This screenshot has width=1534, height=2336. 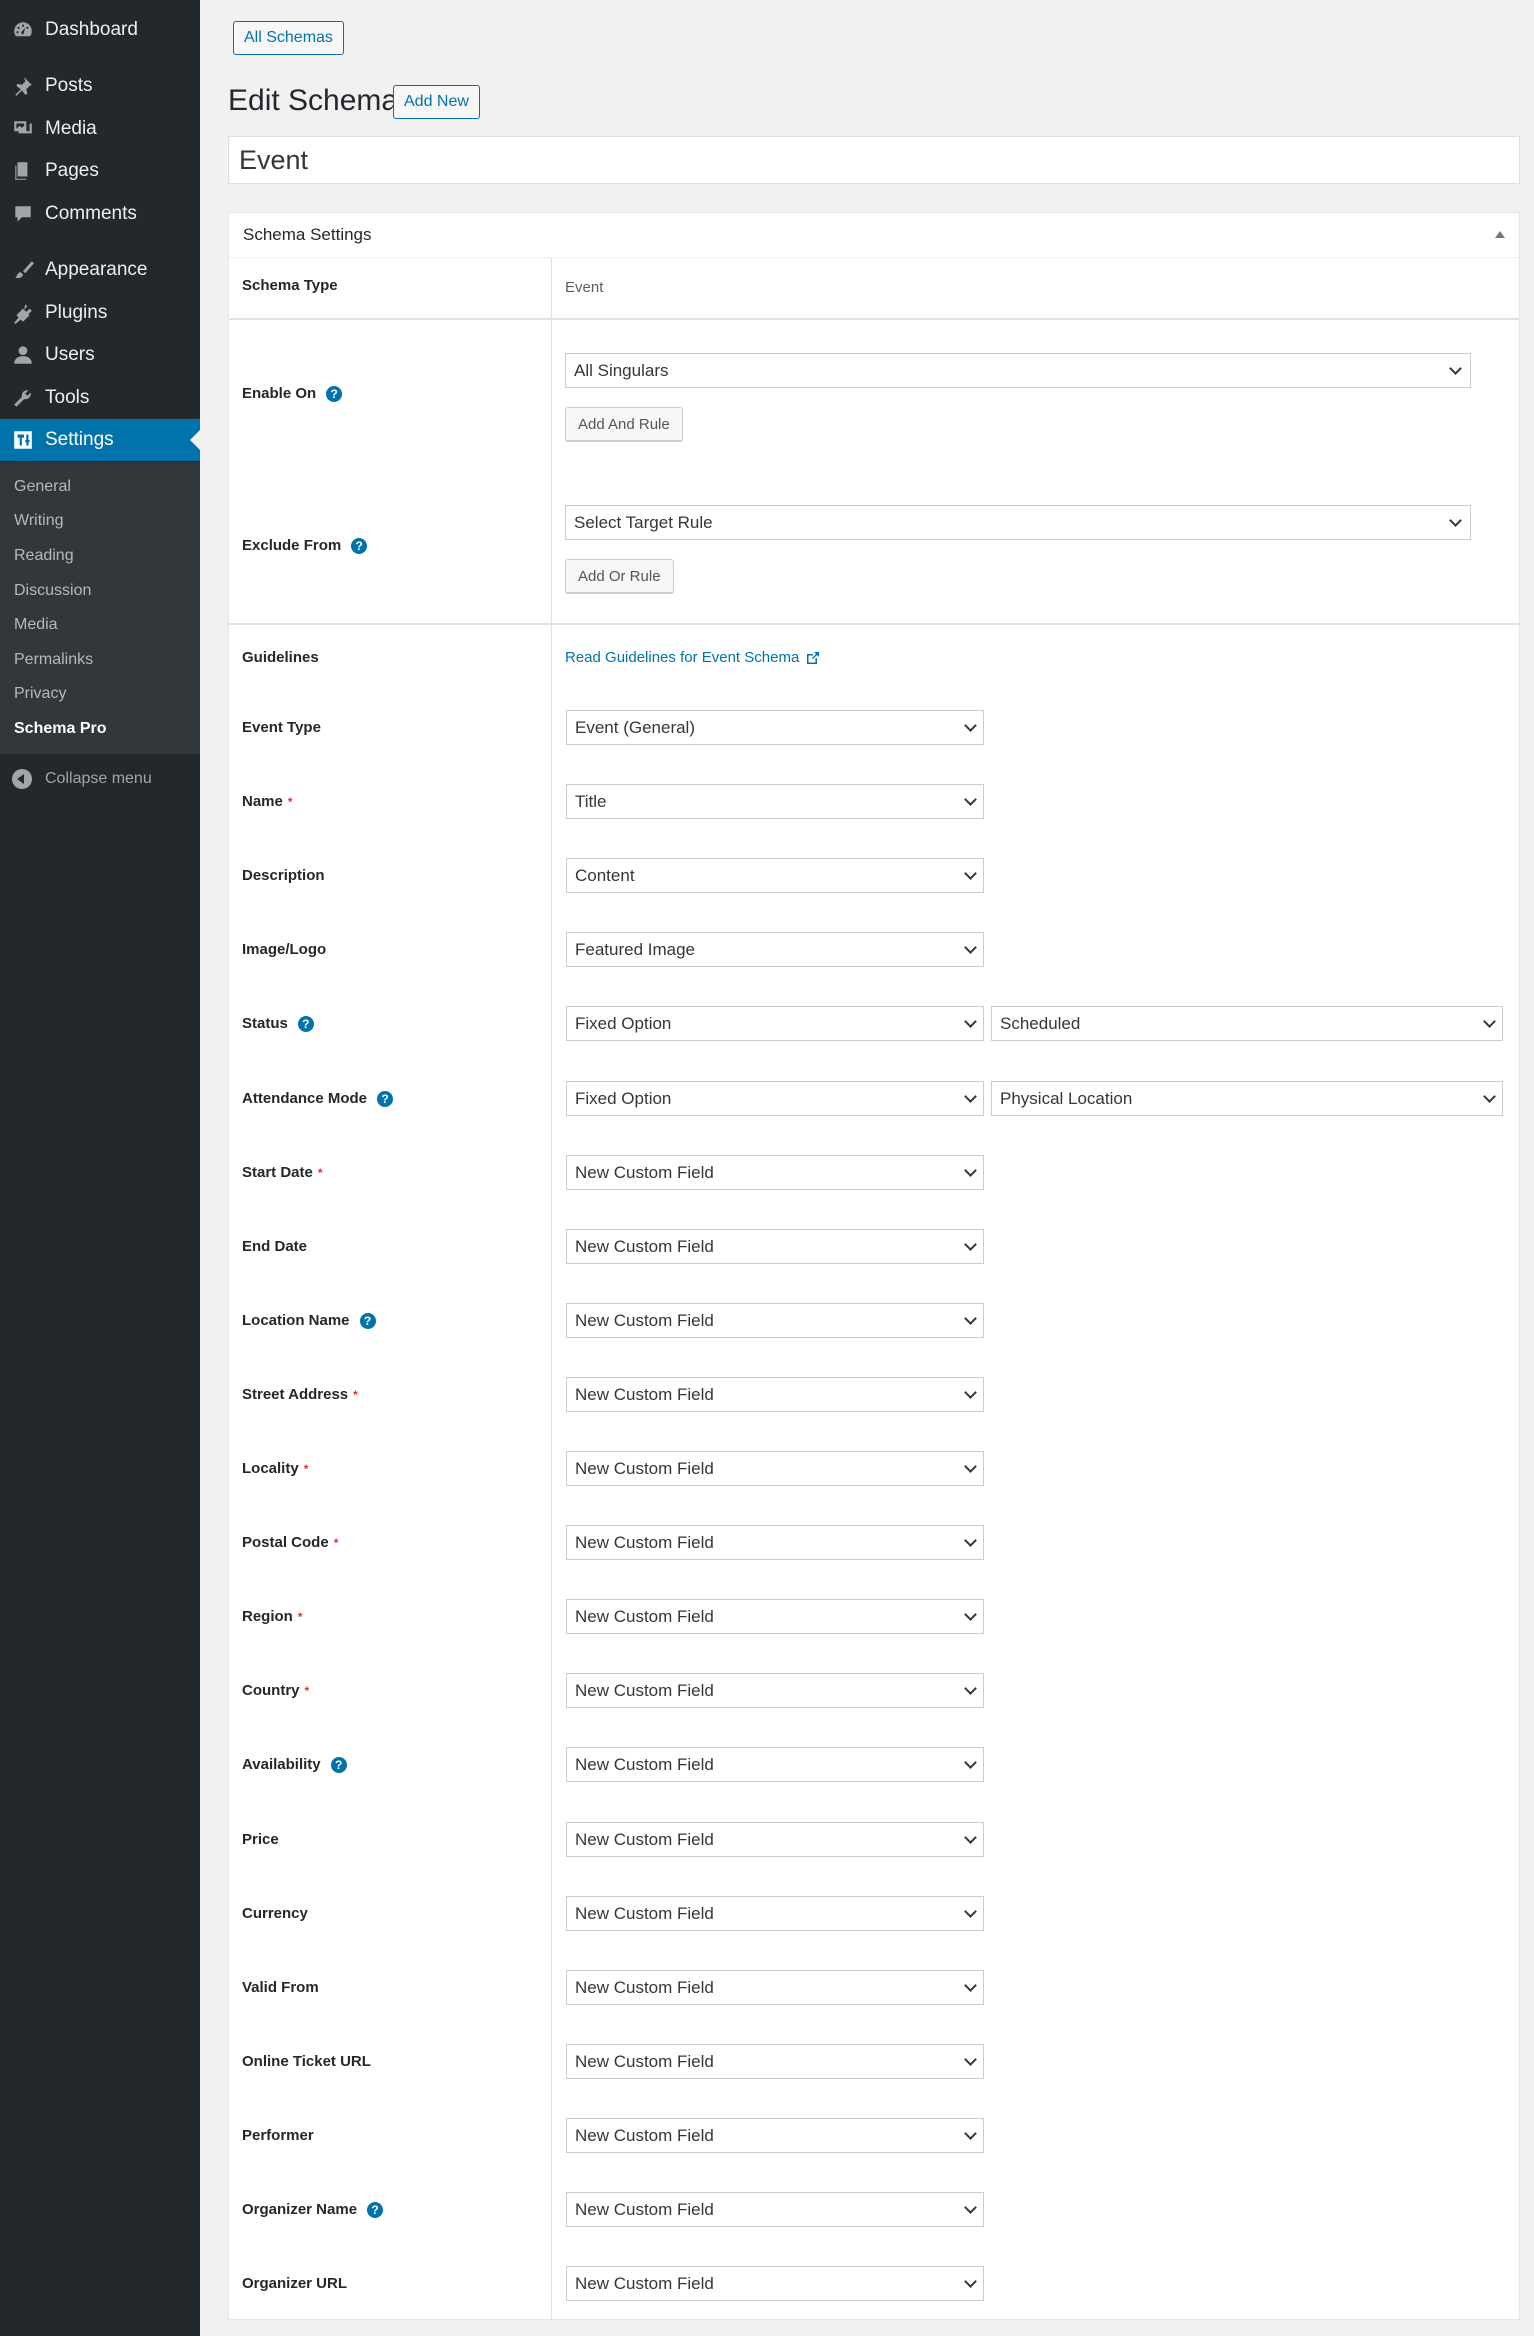 I want to click on post-title-input: Event, so click(x=874, y=160).